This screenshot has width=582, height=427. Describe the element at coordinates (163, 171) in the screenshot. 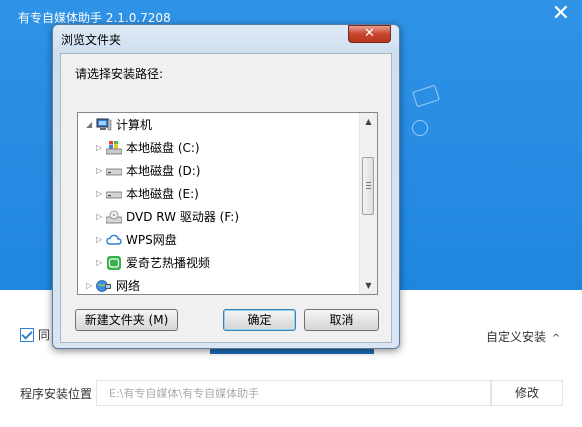

I see `tree-item-label: 本地磁盘 (D:)` at that location.